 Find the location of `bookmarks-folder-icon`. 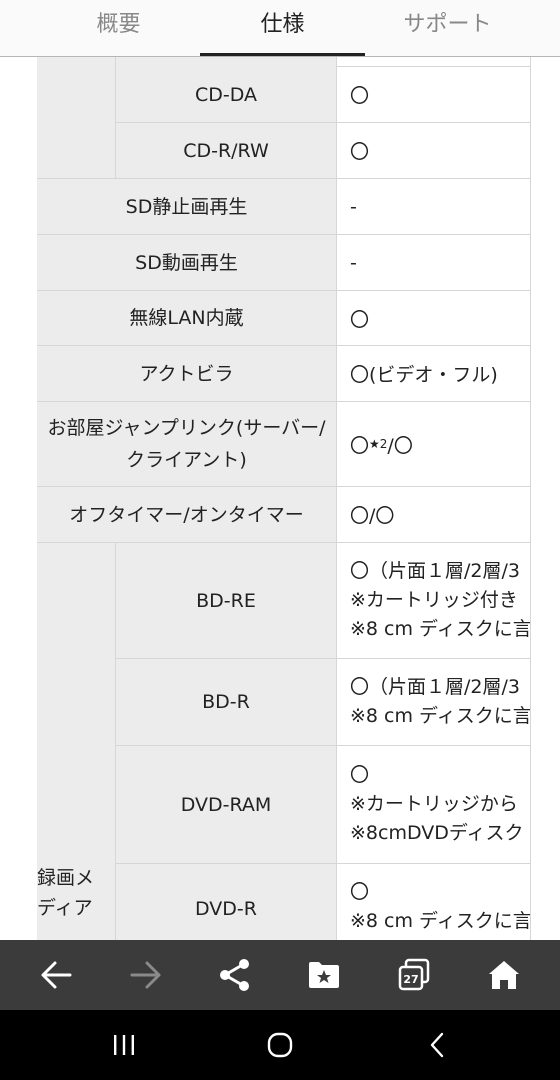

bookmarks-folder-icon is located at coordinates (324, 975).